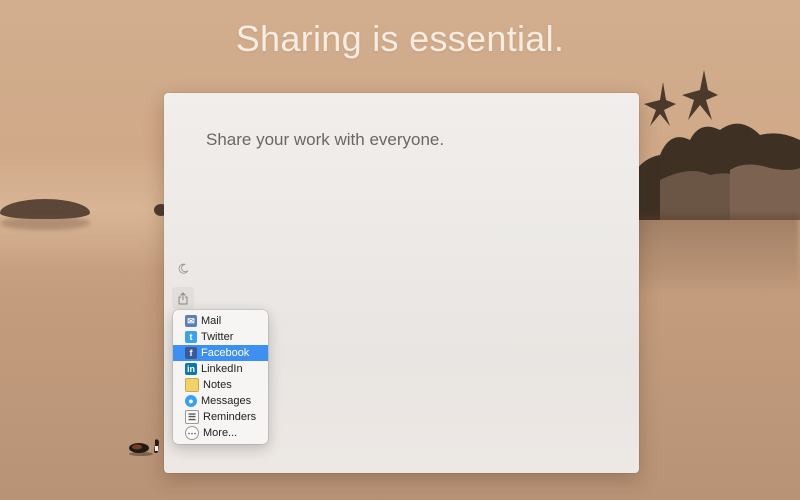  Describe the element at coordinates (191, 321) in the screenshot. I see `mail-icon: ✉` at that location.